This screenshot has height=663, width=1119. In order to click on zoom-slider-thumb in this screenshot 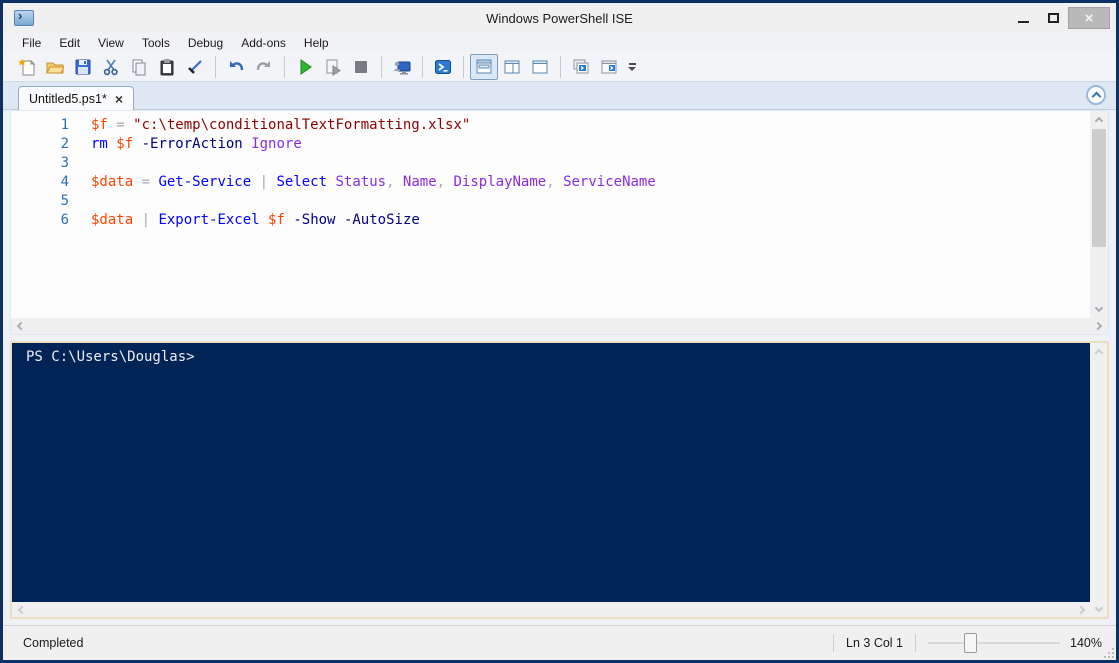, I will do `click(971, 643)`.